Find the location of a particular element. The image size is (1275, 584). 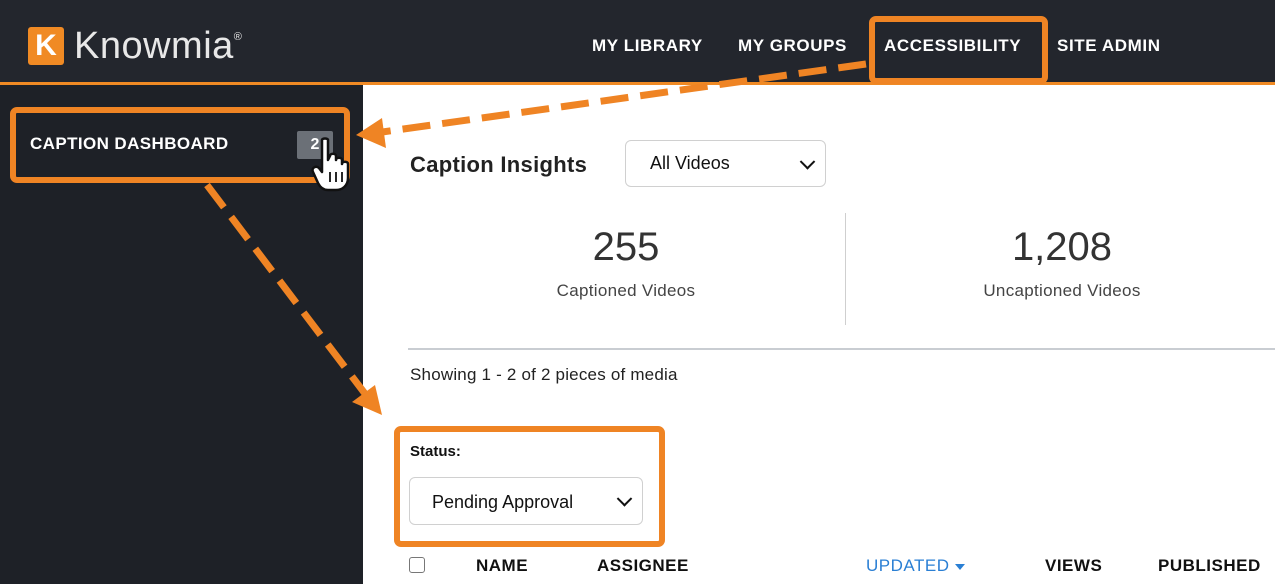

status-filter-value: Pending Approval is located at coordinates (503, 502).